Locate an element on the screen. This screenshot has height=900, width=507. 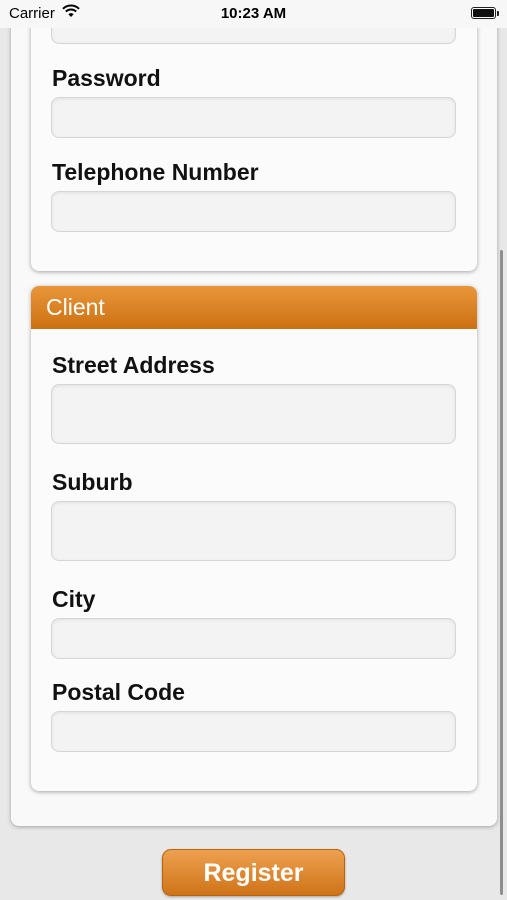
clock-label: 10:23 AM is located at coordinates (253, 13).